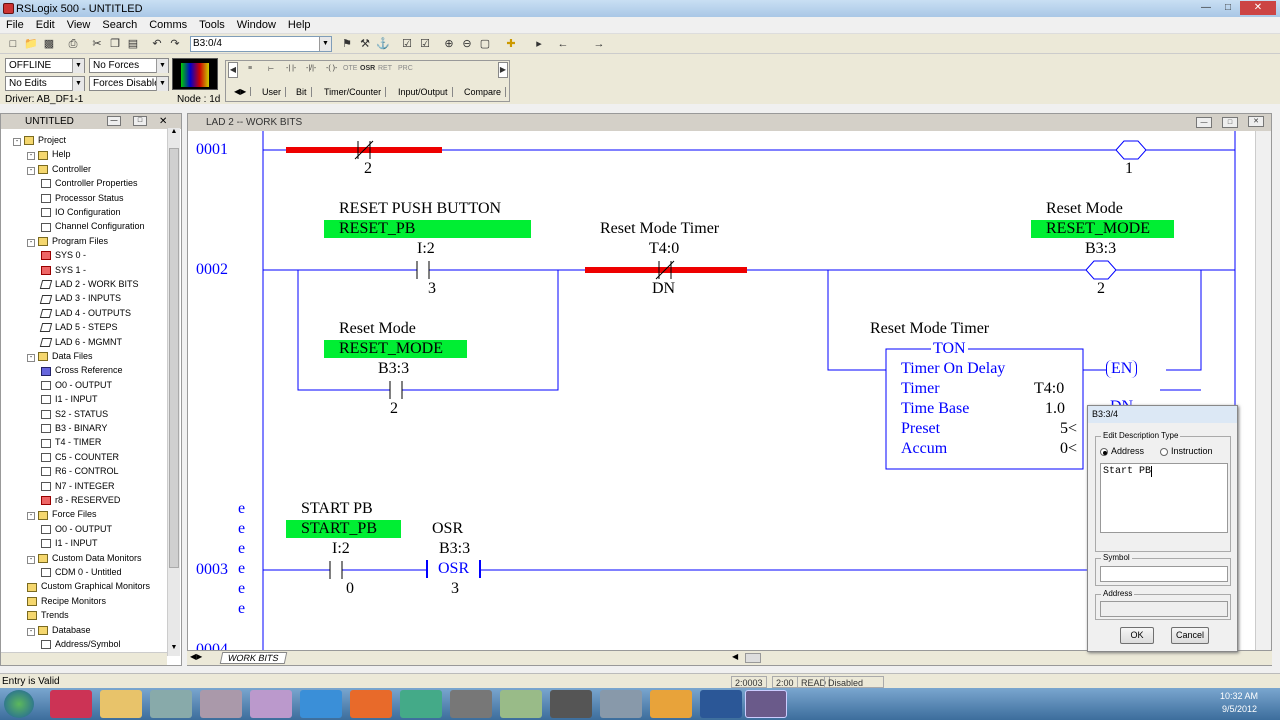  What do you see at coordinates (15, 25) in the screenshot?
I see `menu-file: File` at bounding box center [15, 25].